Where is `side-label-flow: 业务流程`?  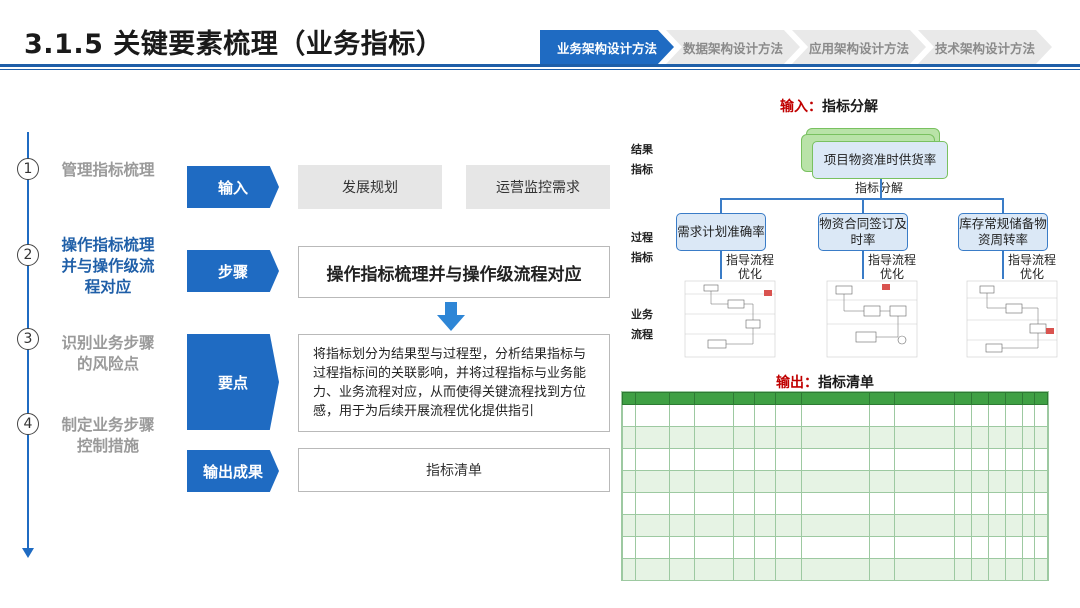 side-label-flow: 业务流程 is located at coordinates (642, 324).